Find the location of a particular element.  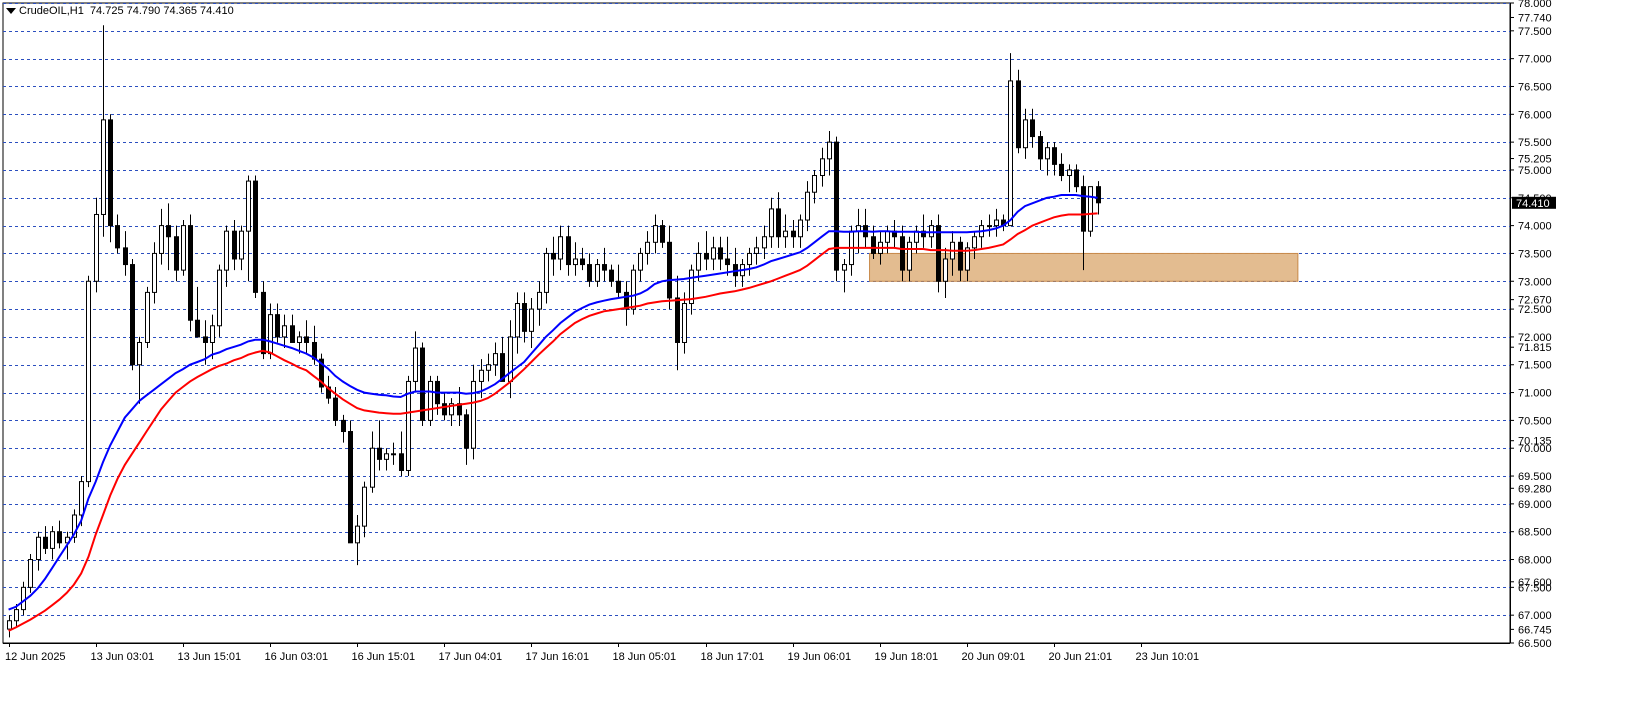

price-tick-label: 77.500 is located at coordinates (1535, 32).